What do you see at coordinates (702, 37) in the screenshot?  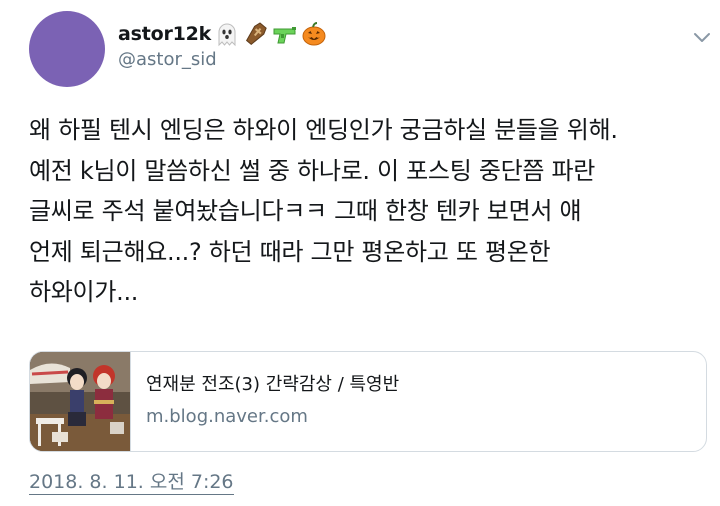 I see `chevron-down-icon` at bounding box center [702, 37].